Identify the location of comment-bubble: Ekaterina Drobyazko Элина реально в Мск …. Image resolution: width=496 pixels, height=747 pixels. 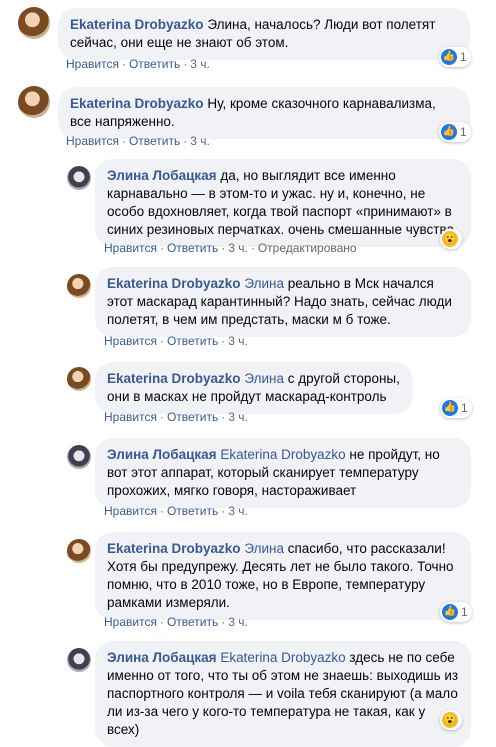
(283, 302).